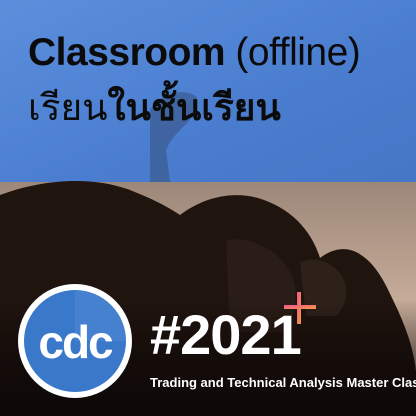 The height and width of the screenshot is (416, 416). I want to click on headline-thai: เรียนในชั้นเรียน, so click(213, 108).